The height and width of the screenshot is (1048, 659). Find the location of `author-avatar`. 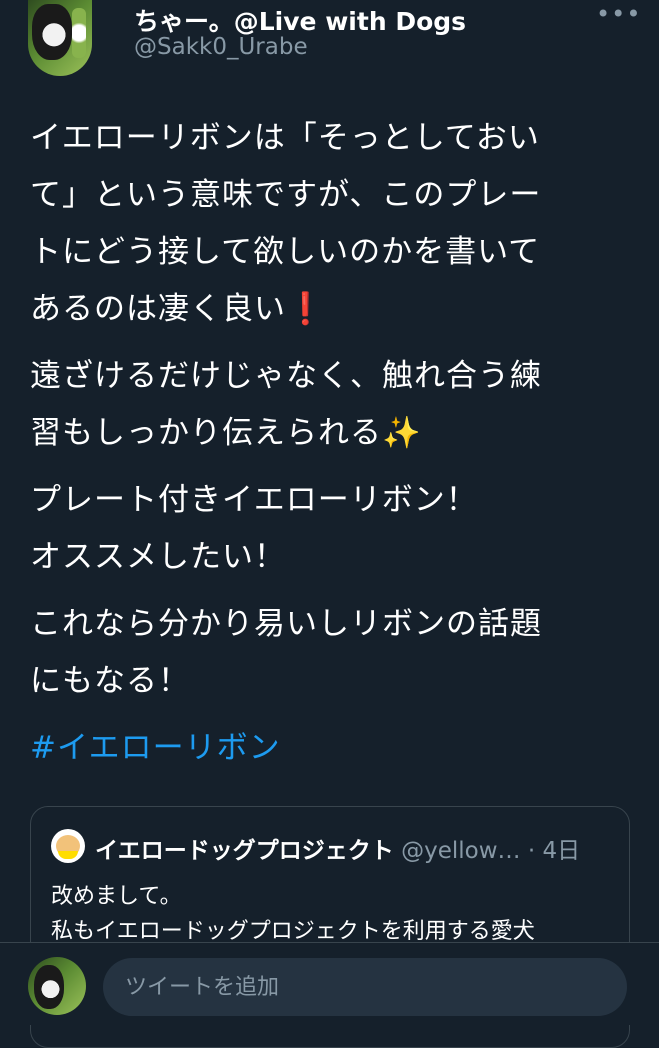

author-avatar is located at coordinates (60, 38).